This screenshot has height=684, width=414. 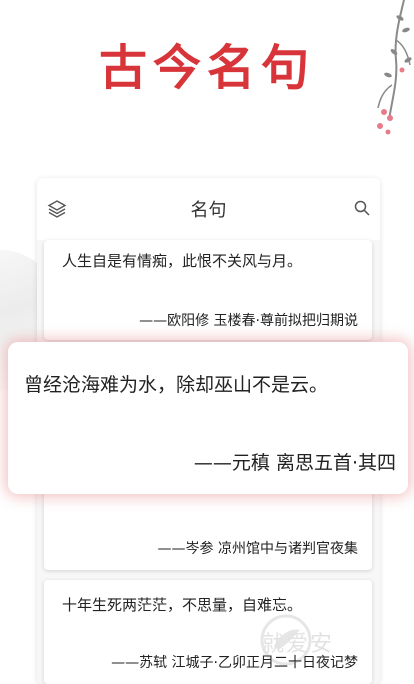 What do you see at coordinates (298, 644) in the screenshot?
I see `watermark-text: 就爱安` at bounding box center [298, 644].